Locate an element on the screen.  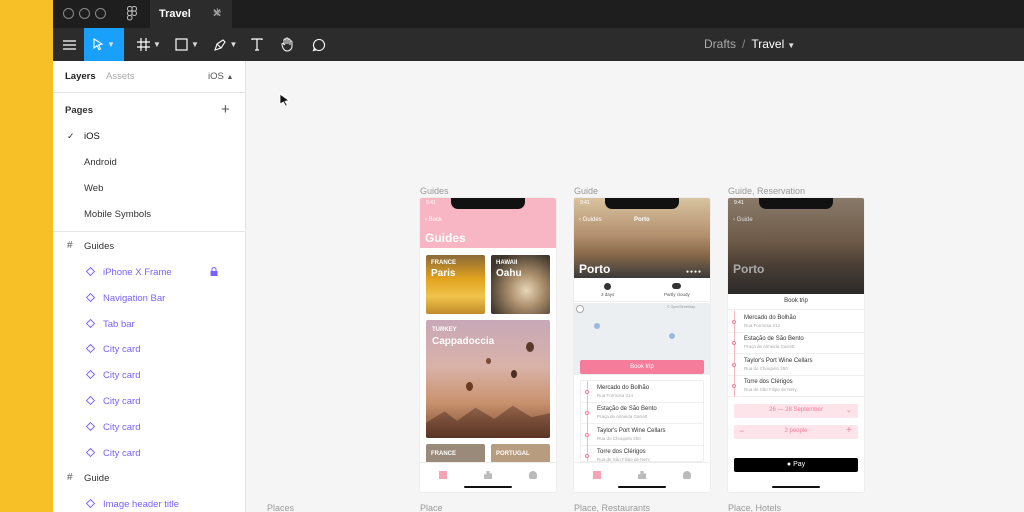
tab-bar is located at coordinates (488, 477).